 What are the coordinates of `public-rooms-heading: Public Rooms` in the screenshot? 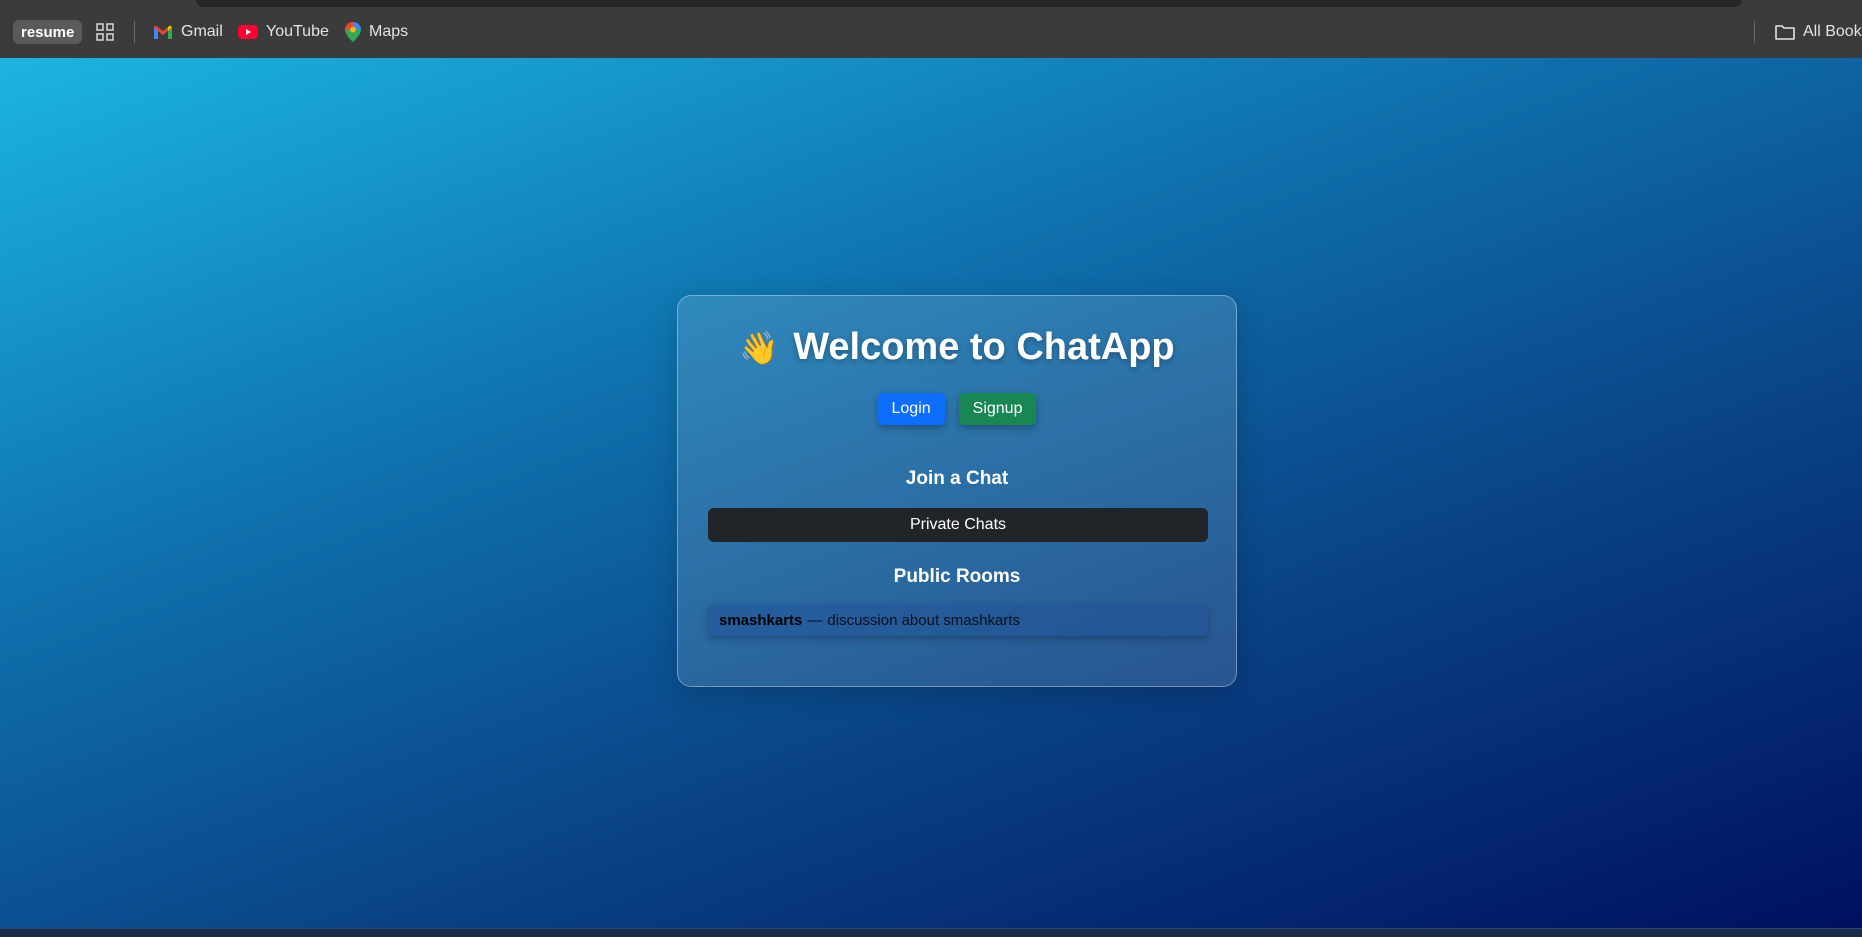 It's located at (957, 576).